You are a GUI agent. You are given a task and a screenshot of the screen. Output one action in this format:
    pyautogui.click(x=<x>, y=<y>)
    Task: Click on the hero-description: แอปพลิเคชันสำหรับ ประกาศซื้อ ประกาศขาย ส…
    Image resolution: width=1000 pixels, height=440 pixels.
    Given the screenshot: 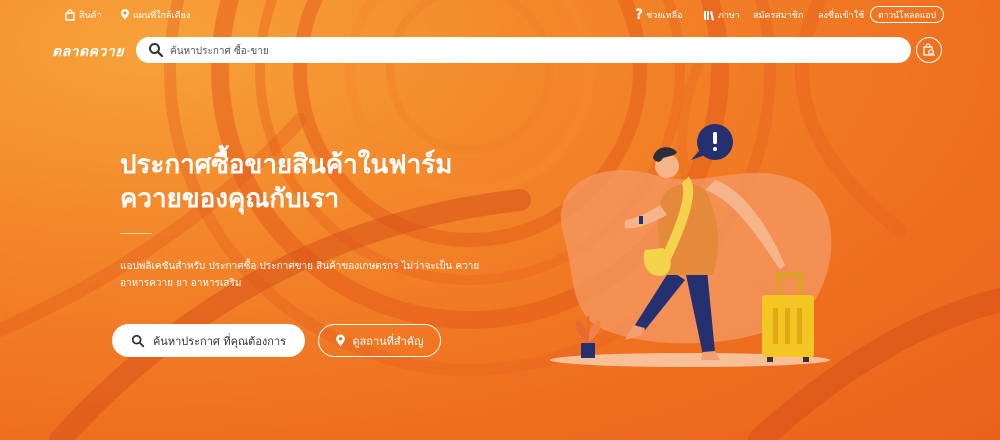 What is the action you would take?
    pyautogui.click(x=310, y=275)
    